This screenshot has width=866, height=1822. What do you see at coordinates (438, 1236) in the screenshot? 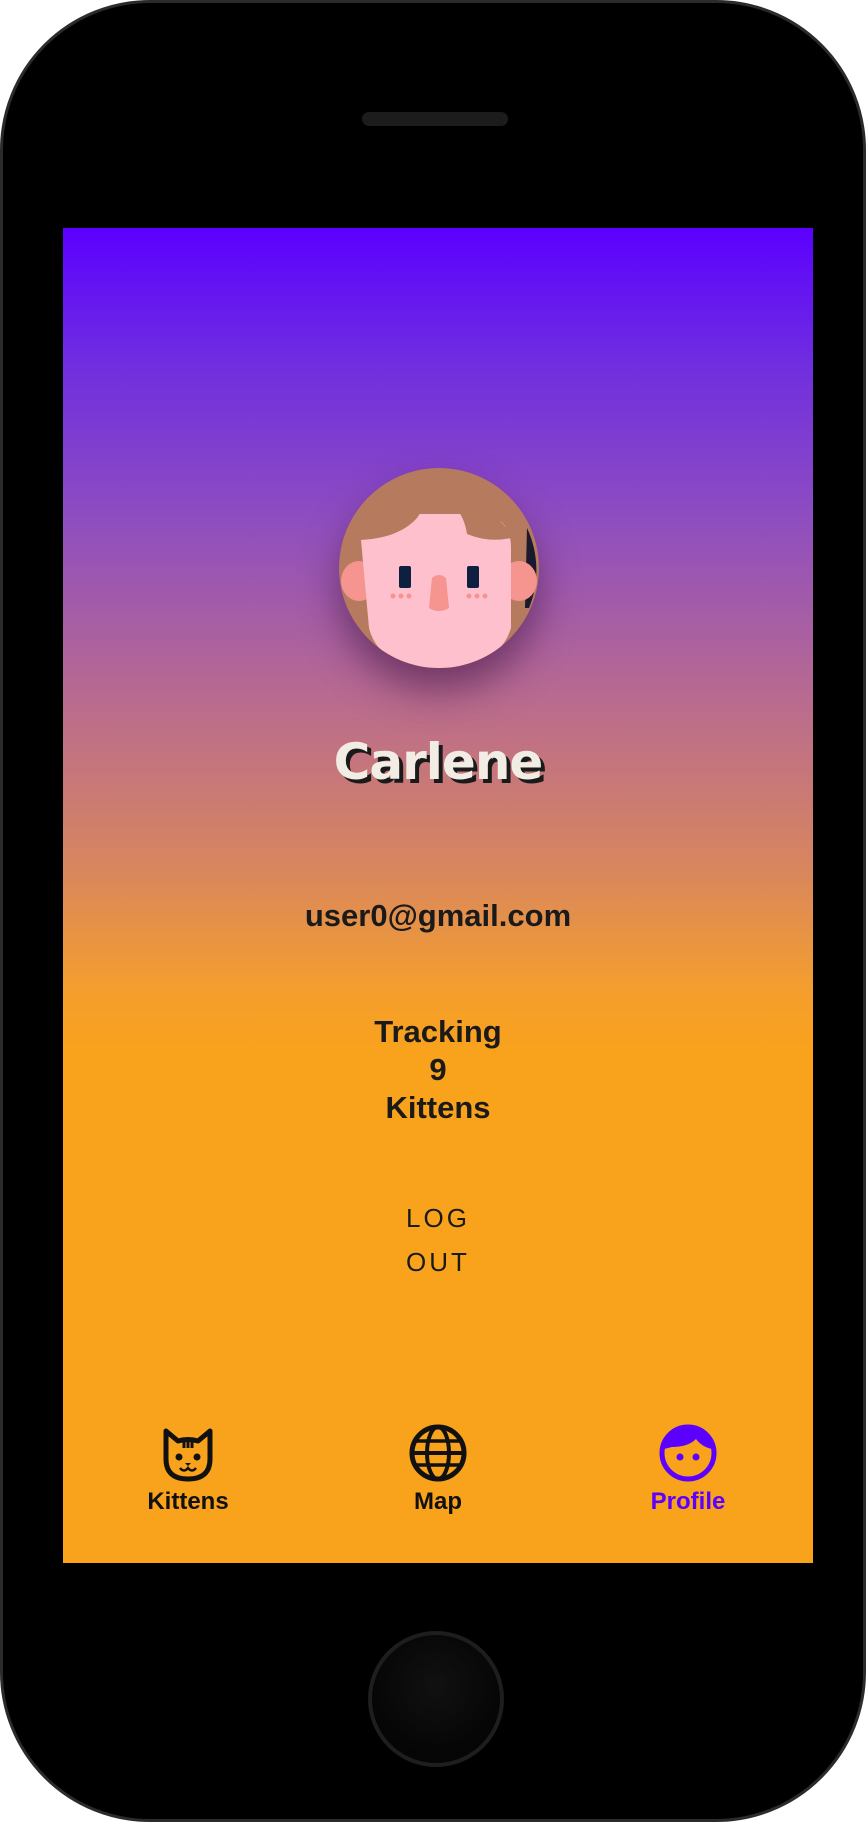
I see `logout-button: LOG OUT` at bounding box center [438, 1236].